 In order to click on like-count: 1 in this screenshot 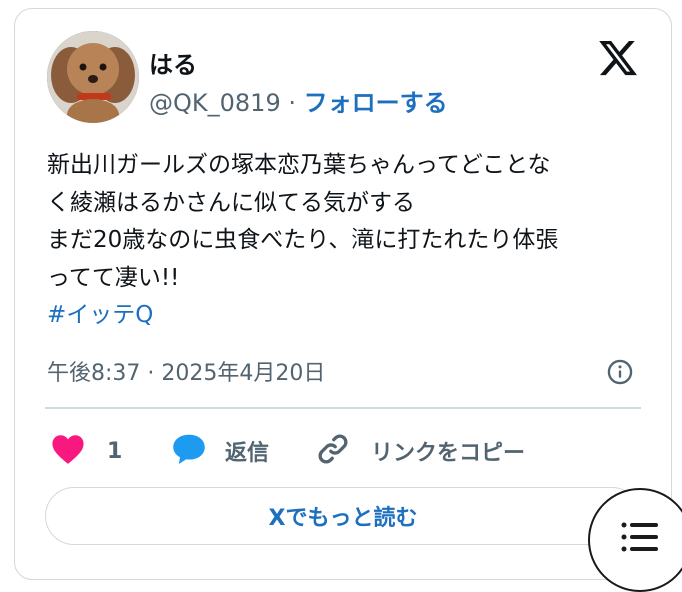, I will do `click(115, 451)`.